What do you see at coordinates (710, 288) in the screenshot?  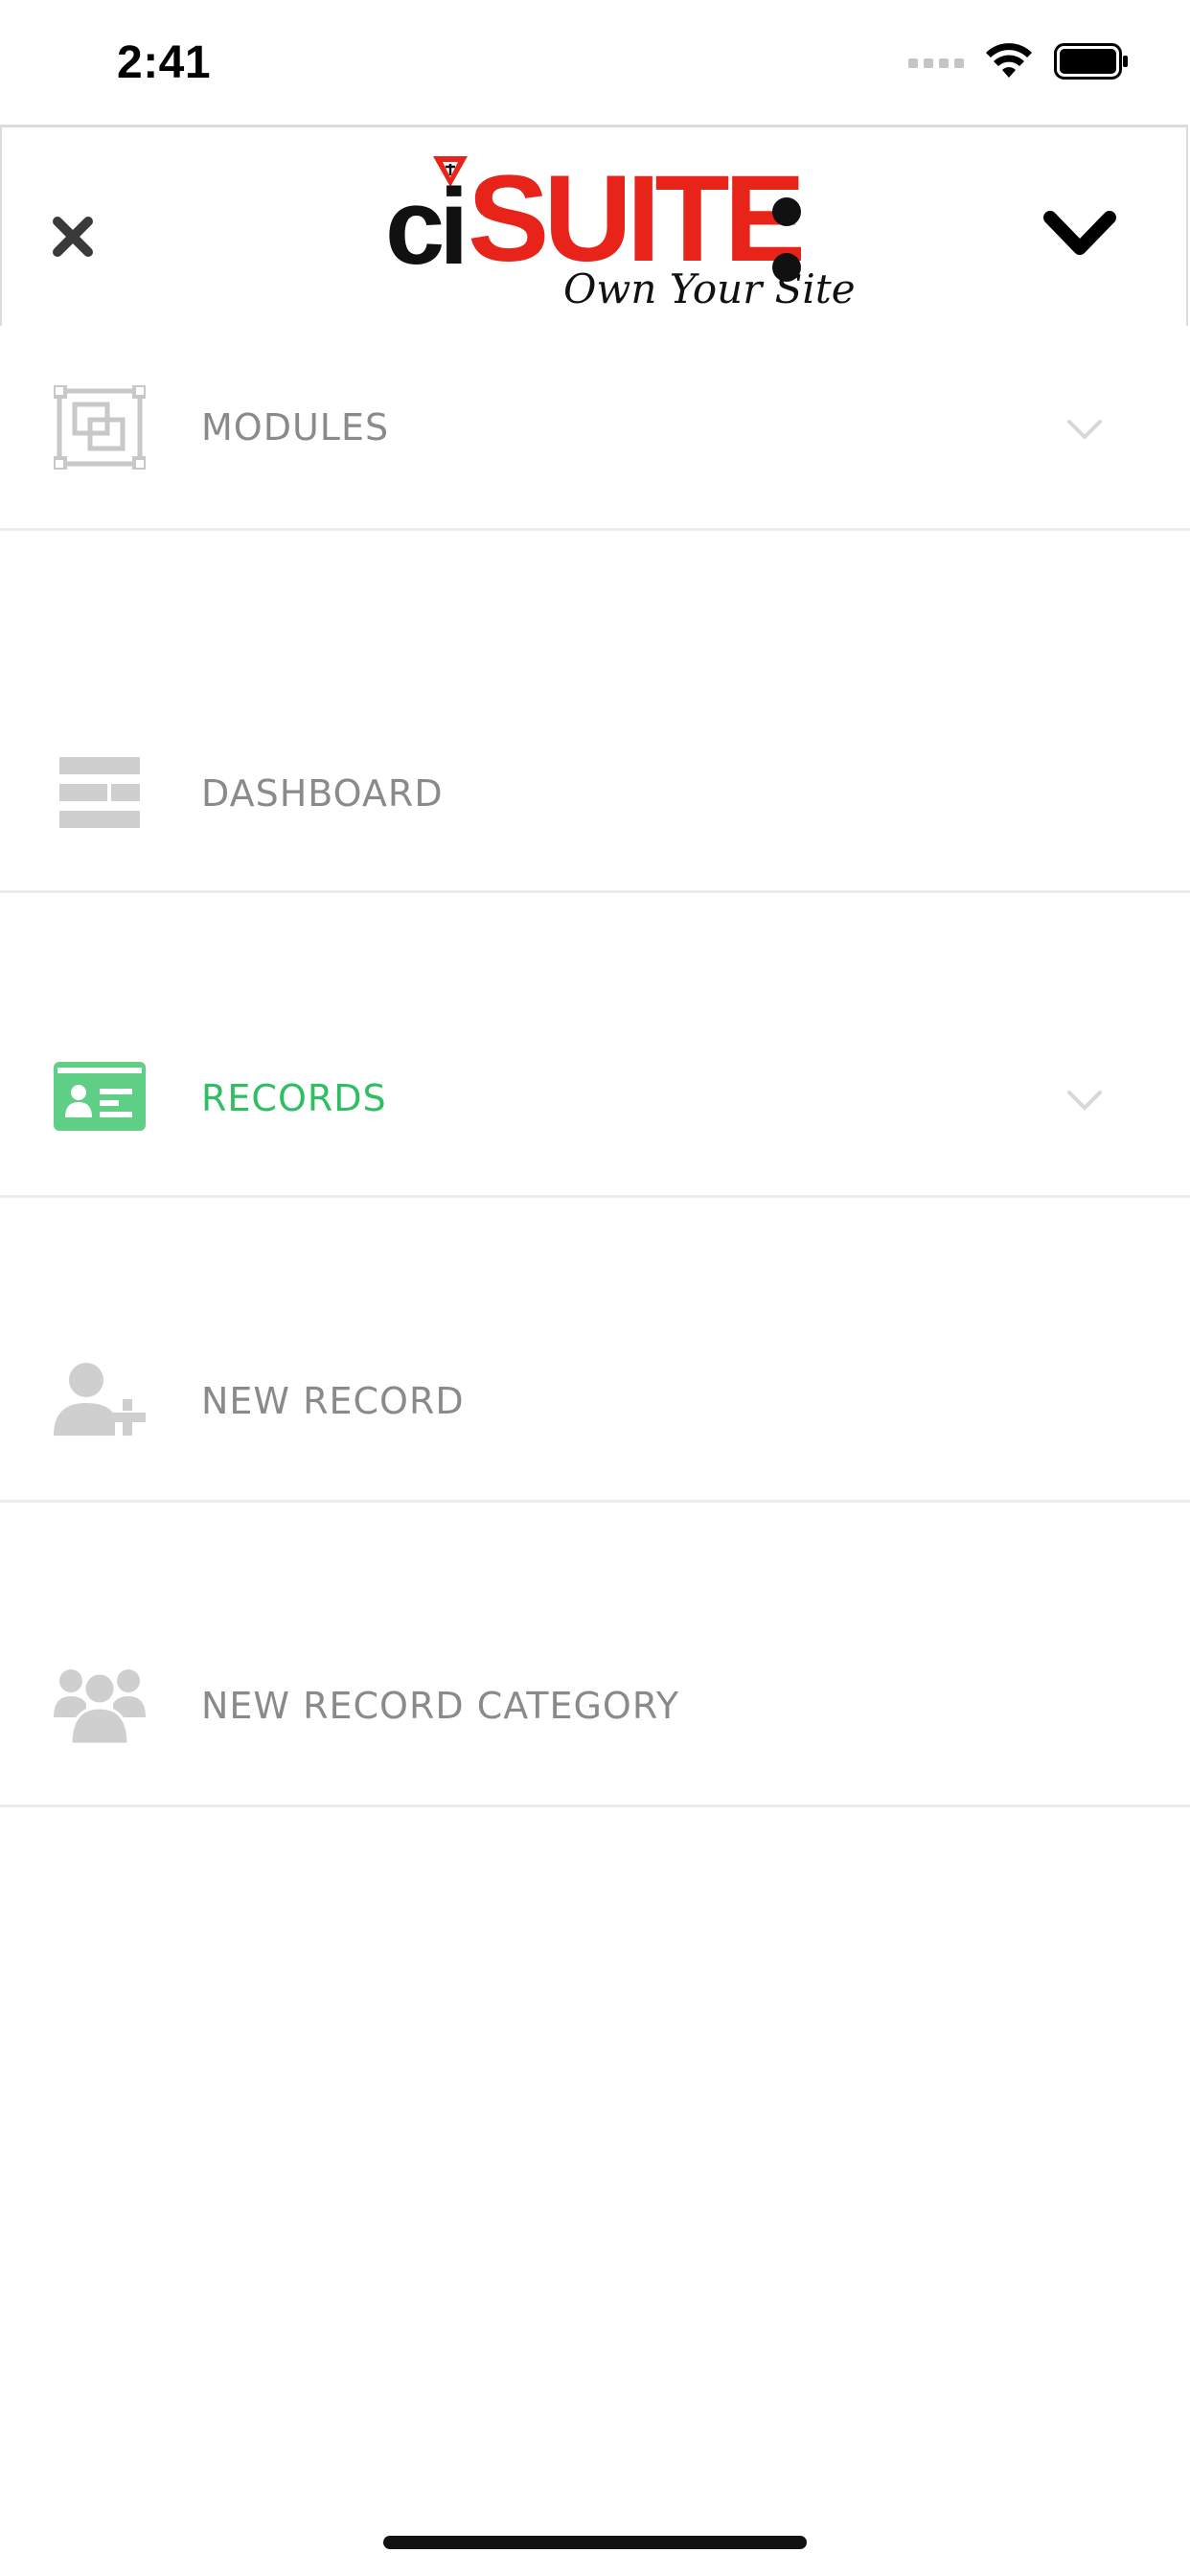 I see `logo-tagline: Own Your Site` at bounding box center [710, 288].